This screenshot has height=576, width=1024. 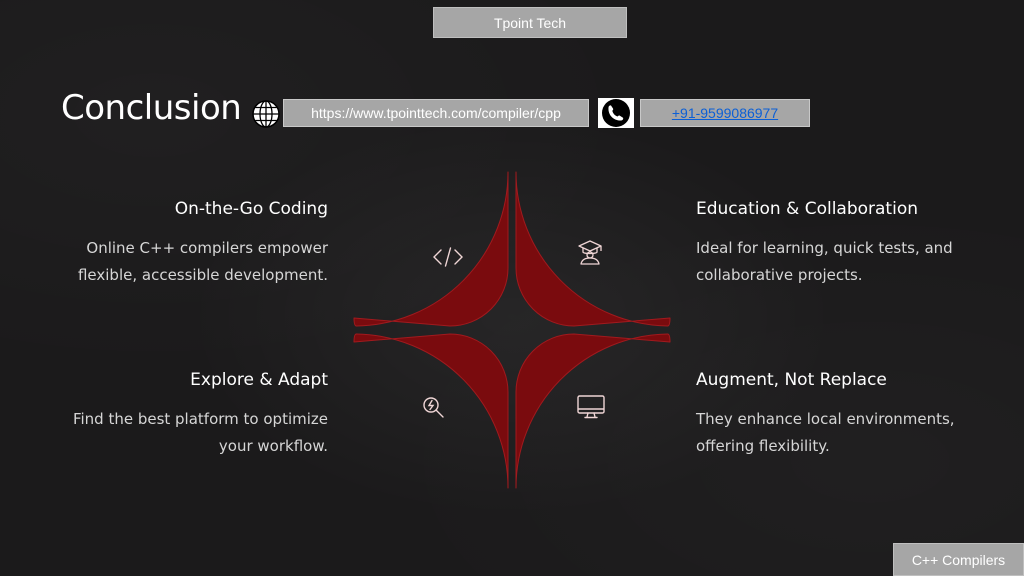 What do you see at coordinates (259, 380) in the screenshot?
I see `item-title-explore: Explore & Adapt` at bounding box center [259, 380].